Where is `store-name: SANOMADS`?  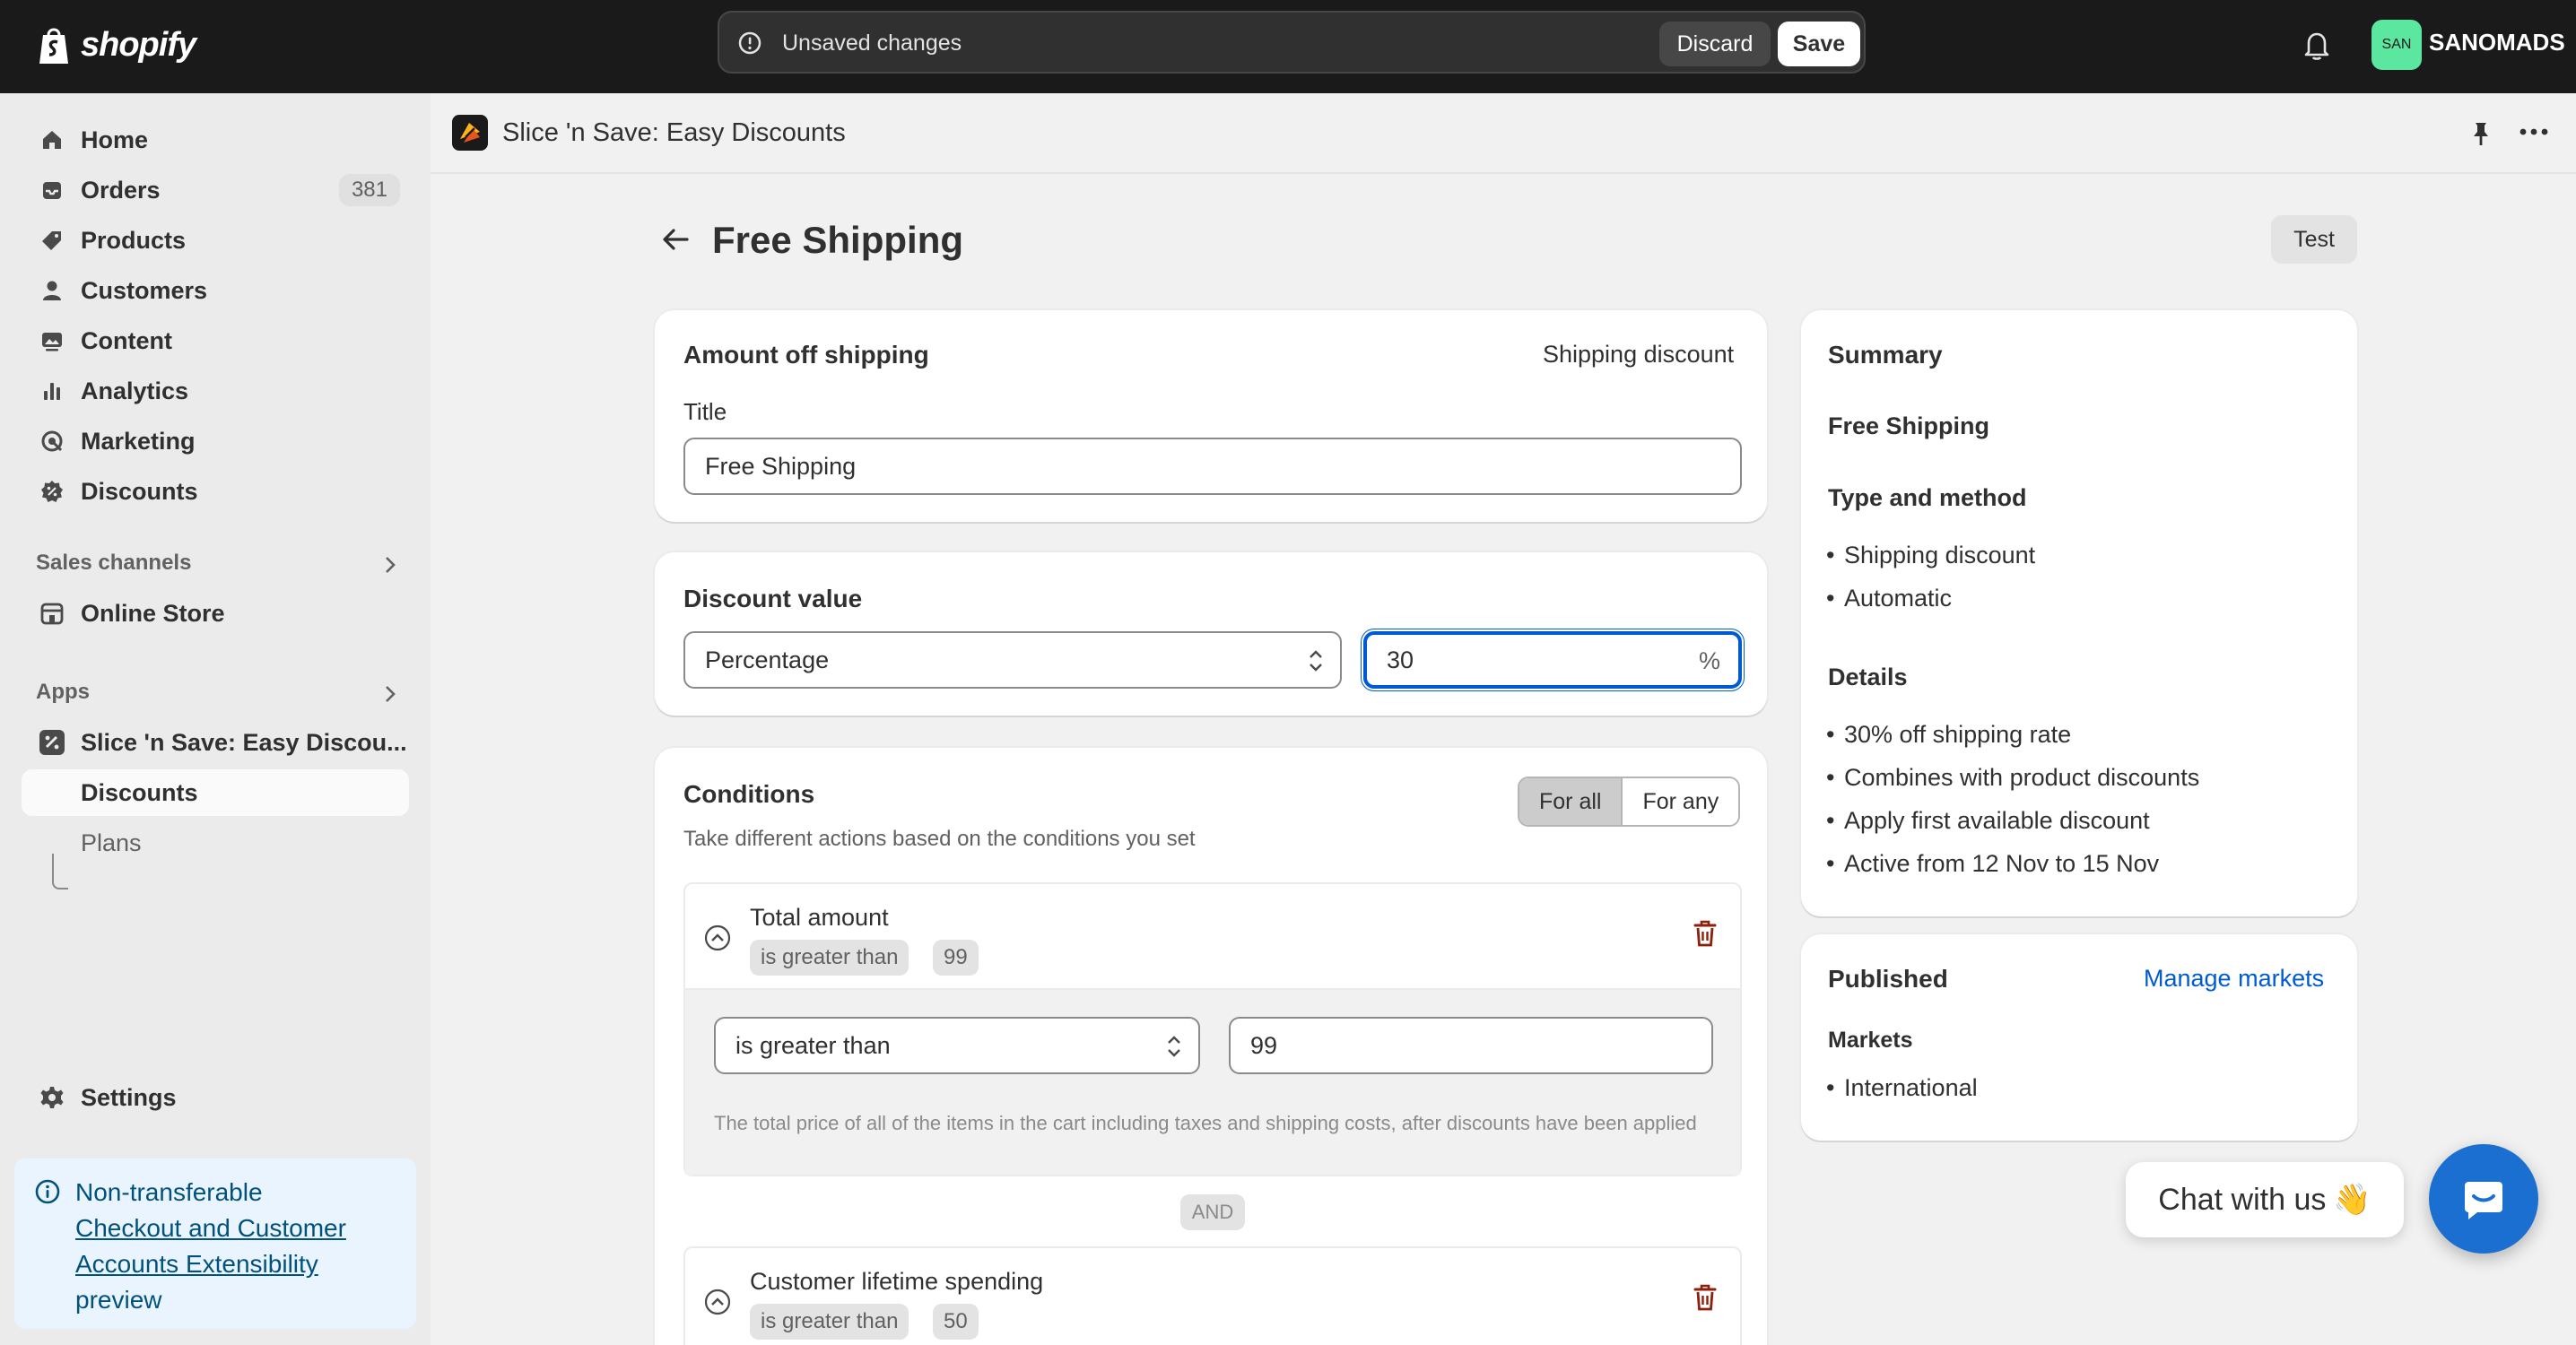 store-name: SANOMADS is located at coordinates (2497, 42).